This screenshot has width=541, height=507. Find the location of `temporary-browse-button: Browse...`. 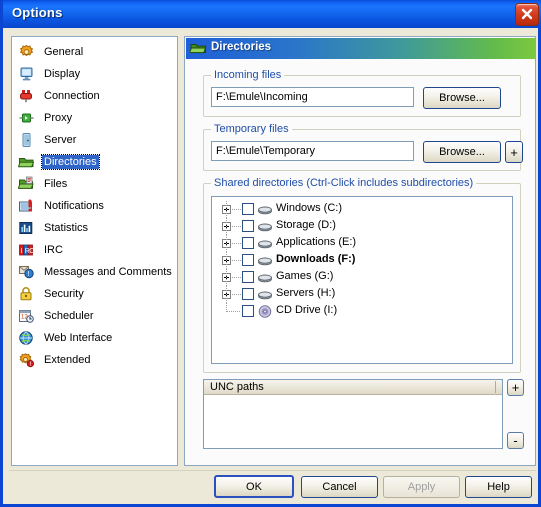

temporary-browse-button: Browse... is located at coordinates (462, 152).